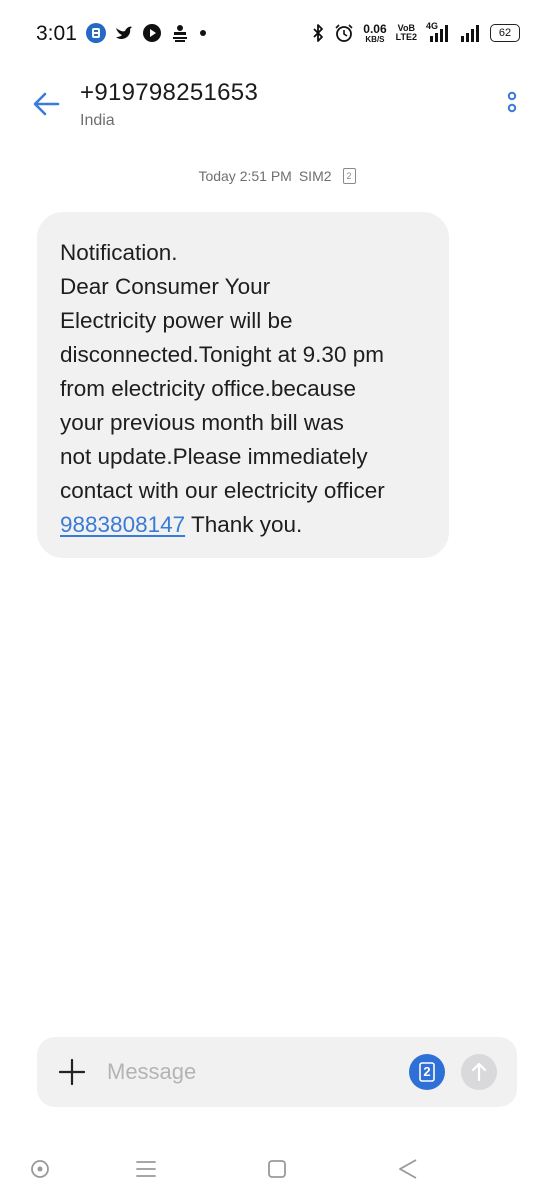 Image resolution: width=554 pixels, height=1200 pixels. What do you see at coordinates (47, 104) in the screenshot?
I see `back-arrow-icon` at bounding box center [47, 104].